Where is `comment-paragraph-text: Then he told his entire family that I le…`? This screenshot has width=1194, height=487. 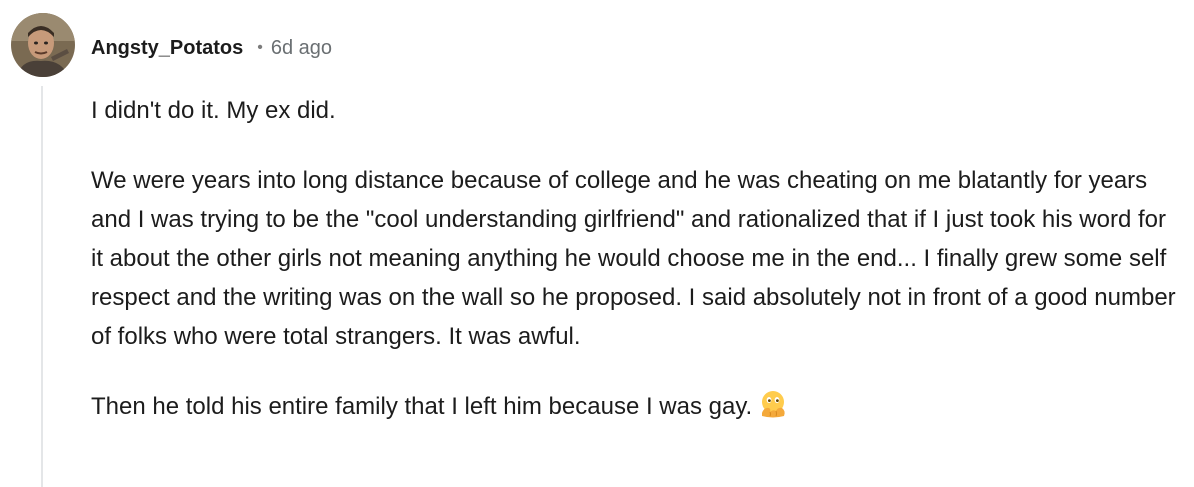
comment-paragraph-text: Then he told his entire family that I le… is located at coordinates (422, 406).